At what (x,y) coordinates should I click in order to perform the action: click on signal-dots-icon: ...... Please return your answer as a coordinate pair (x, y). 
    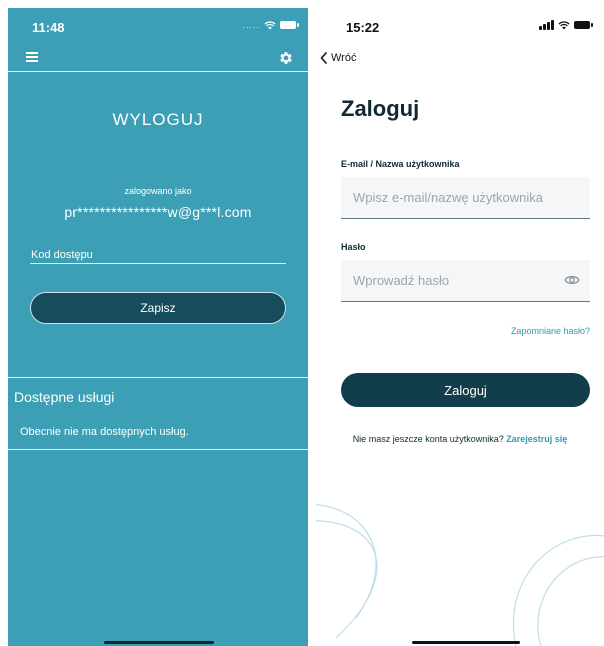
    Looking at the image, I should click on (251, 25).